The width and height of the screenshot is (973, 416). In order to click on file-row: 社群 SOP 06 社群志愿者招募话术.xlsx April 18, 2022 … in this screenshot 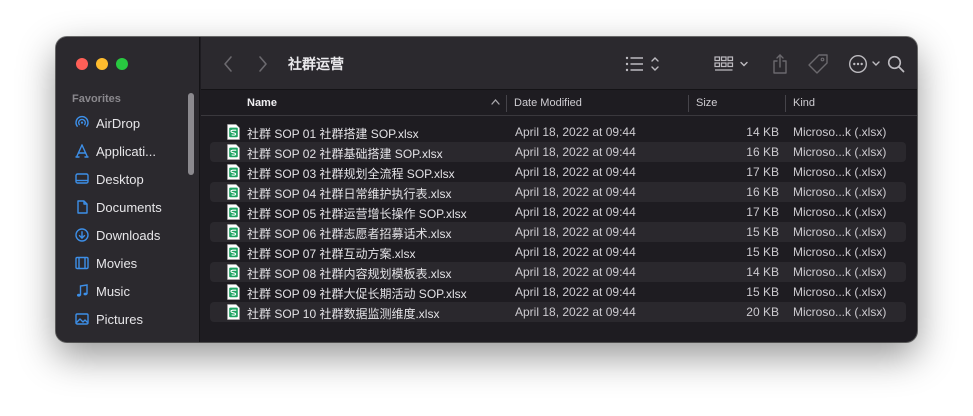, I will do `click(558, 232)`.